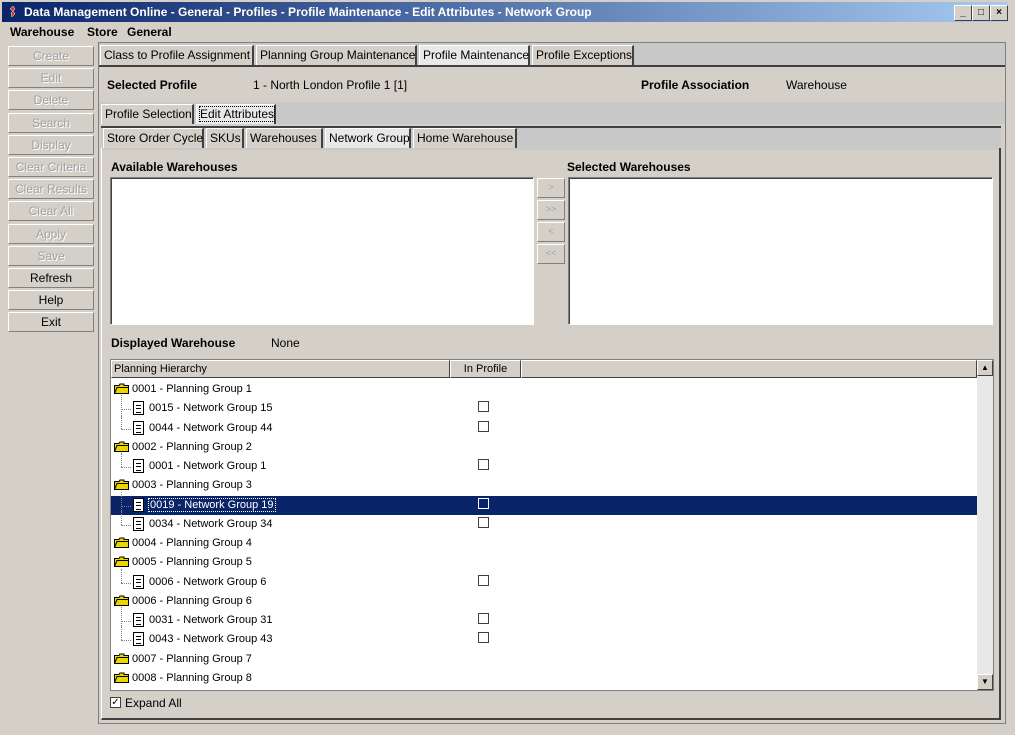 The width and height of the screenshot is (1015, 735). What do you see at coordinates (780, 251) in the screenshot?
I see `selected-warehouses-list` at bounding box center [780, 251].